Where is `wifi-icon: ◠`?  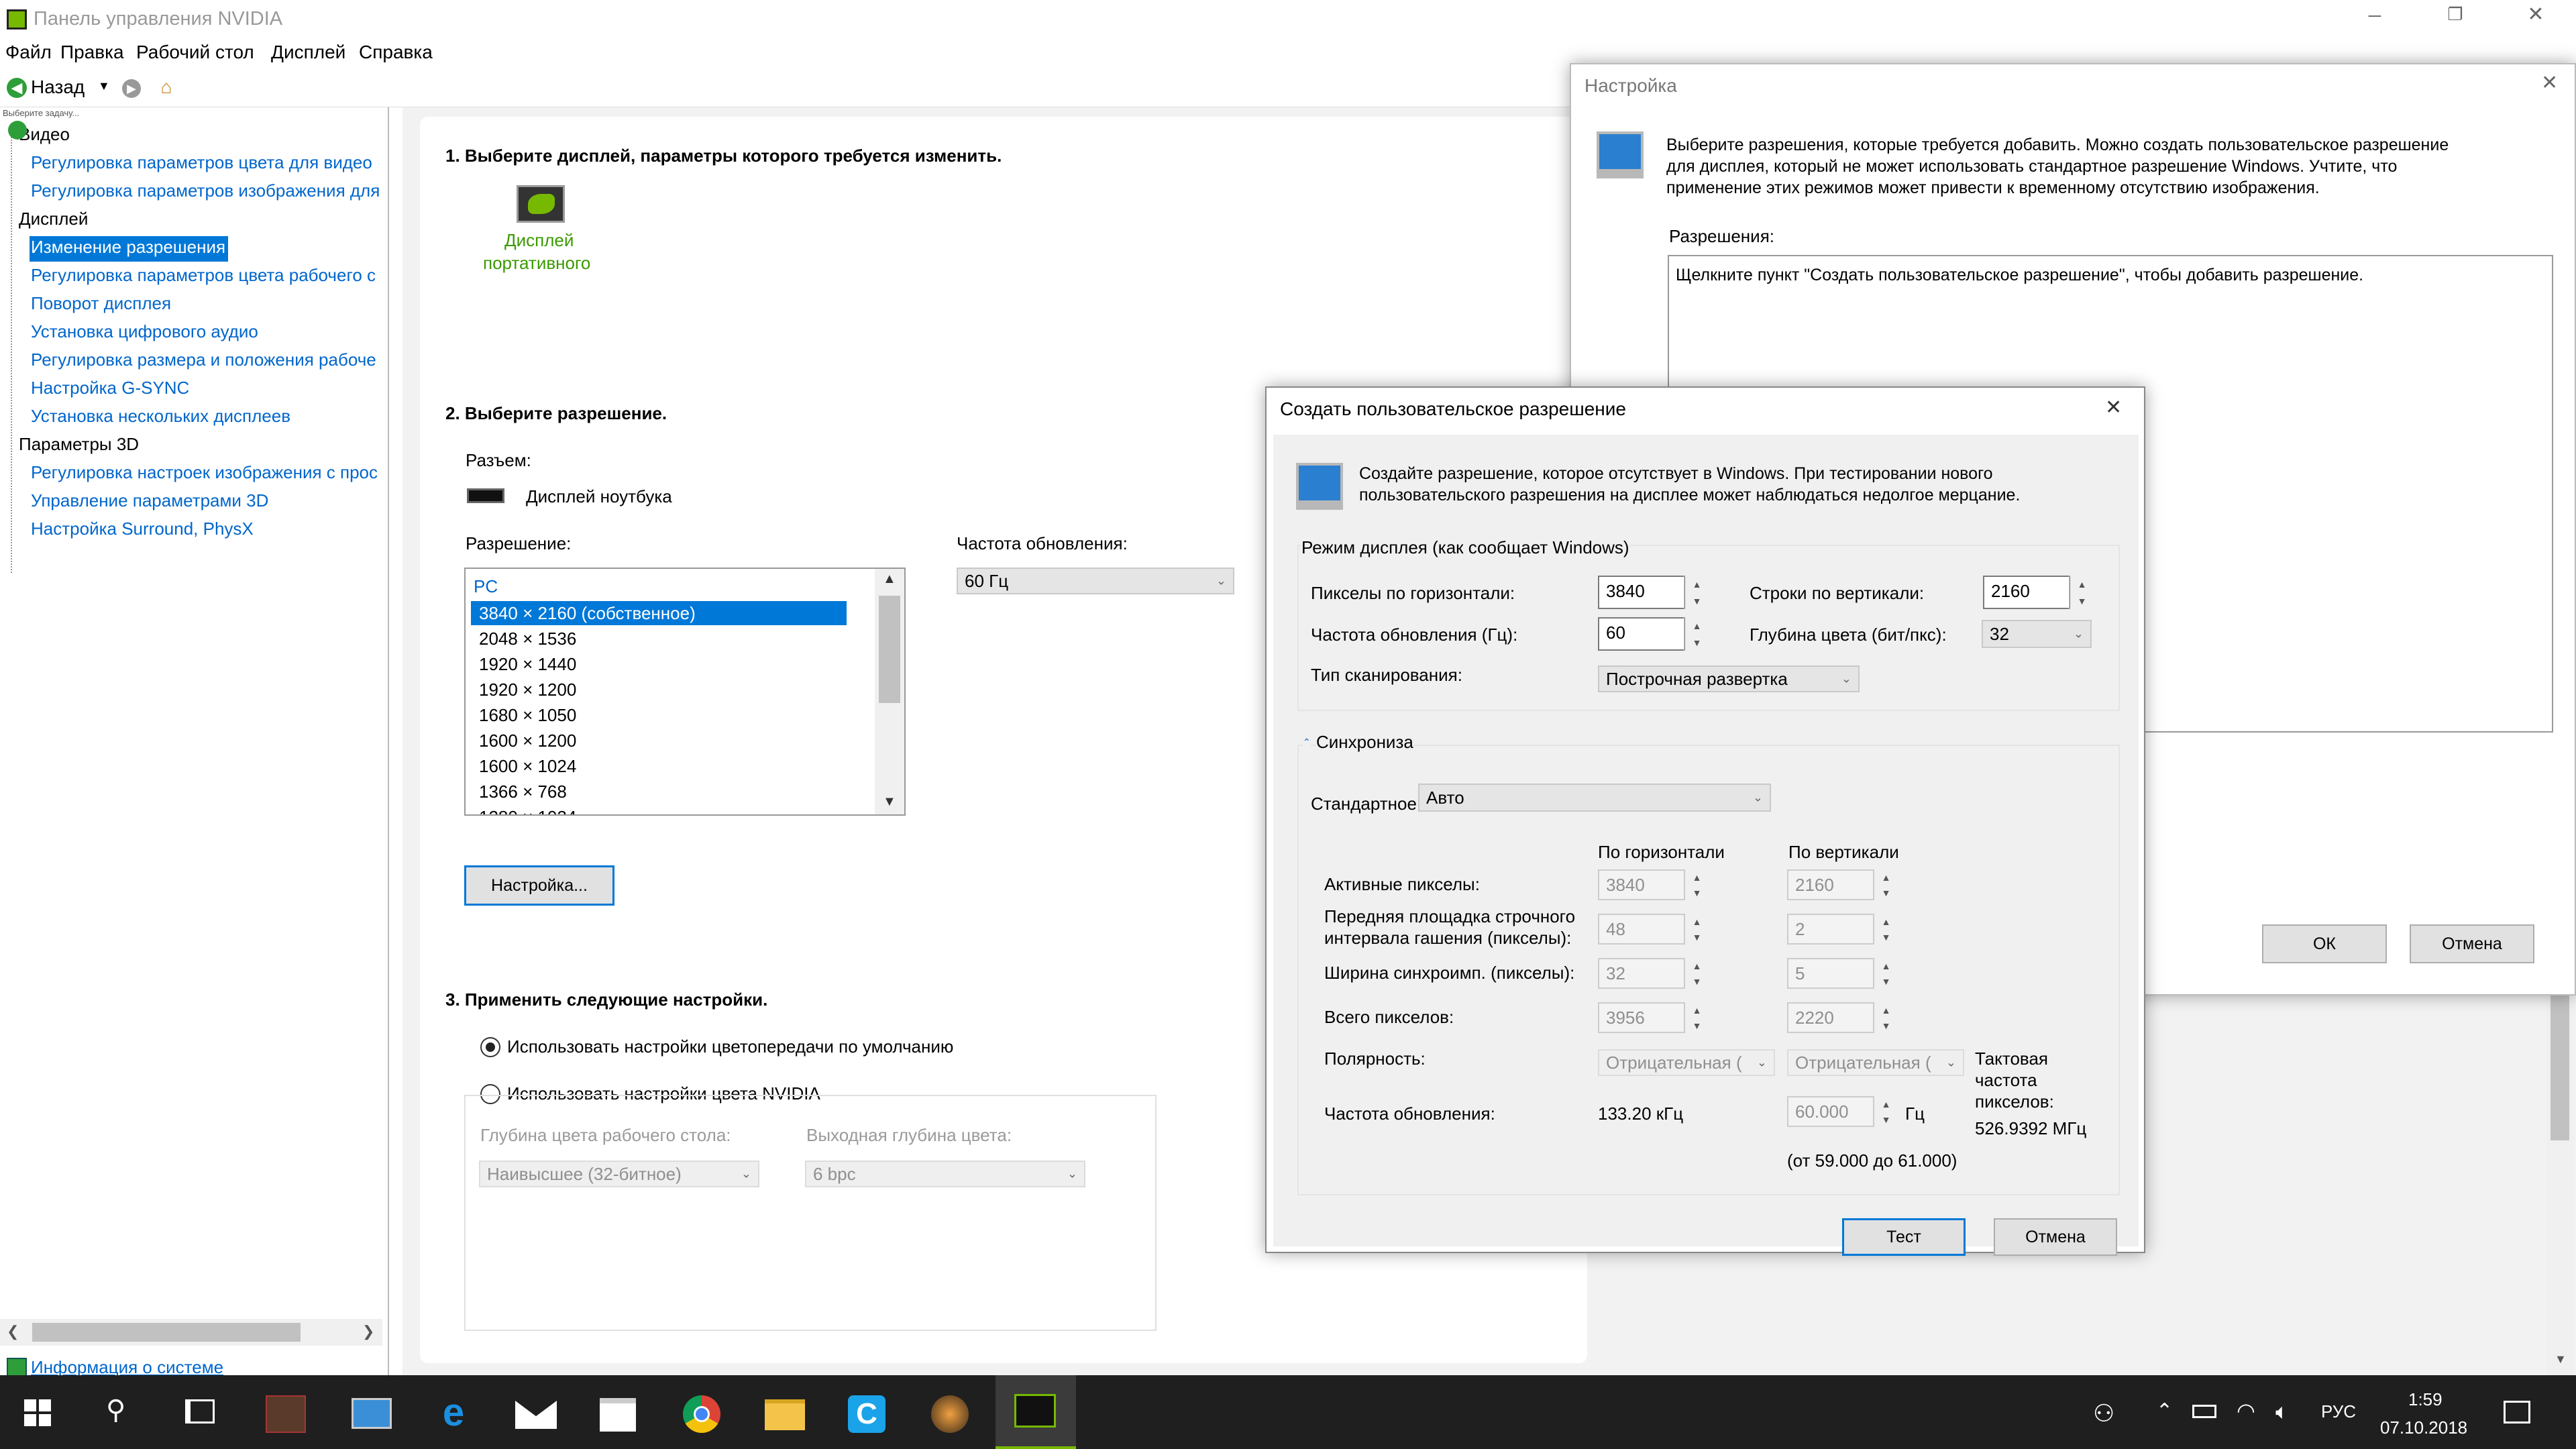
wifi-icon: ◠ is located at coordinates (2246, 1411).